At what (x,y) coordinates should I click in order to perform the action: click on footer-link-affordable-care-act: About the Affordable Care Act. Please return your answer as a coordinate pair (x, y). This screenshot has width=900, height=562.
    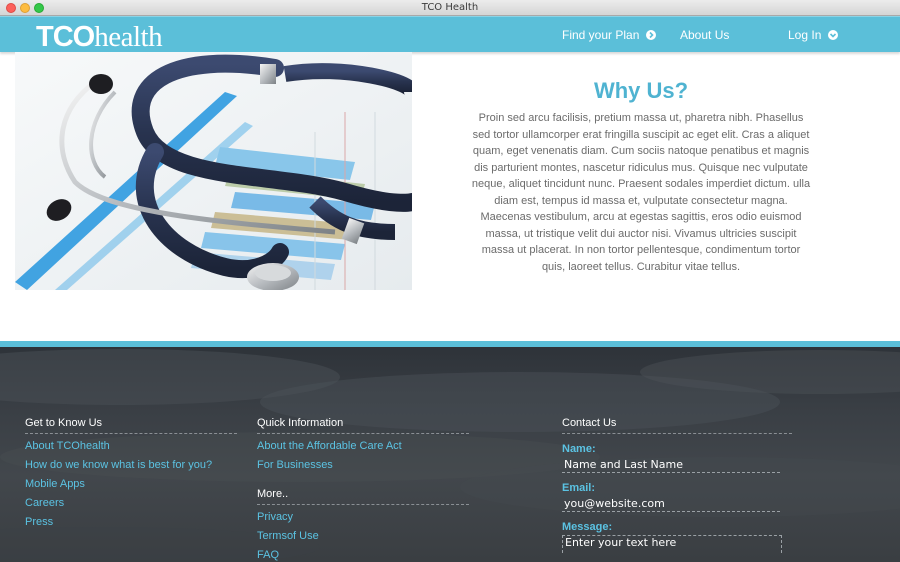
    Looking at the image, I should click on (363, 446).